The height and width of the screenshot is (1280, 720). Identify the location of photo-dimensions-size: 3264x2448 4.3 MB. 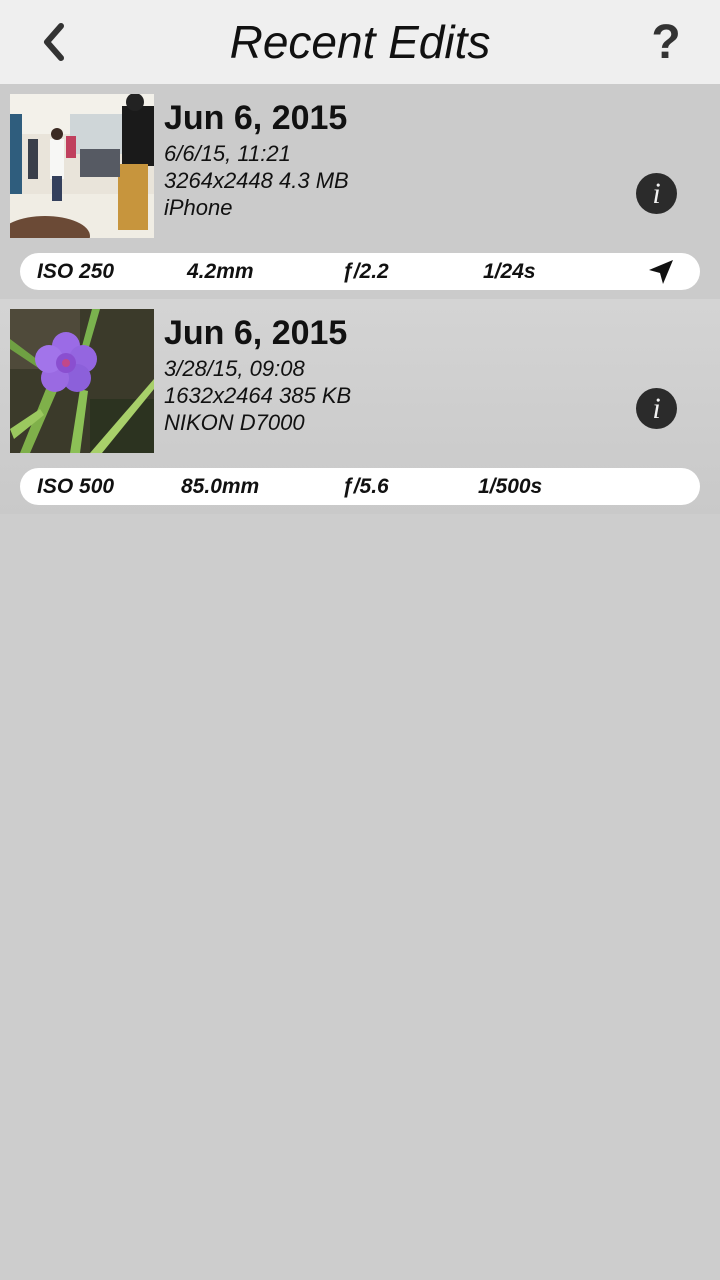
(256, 180).